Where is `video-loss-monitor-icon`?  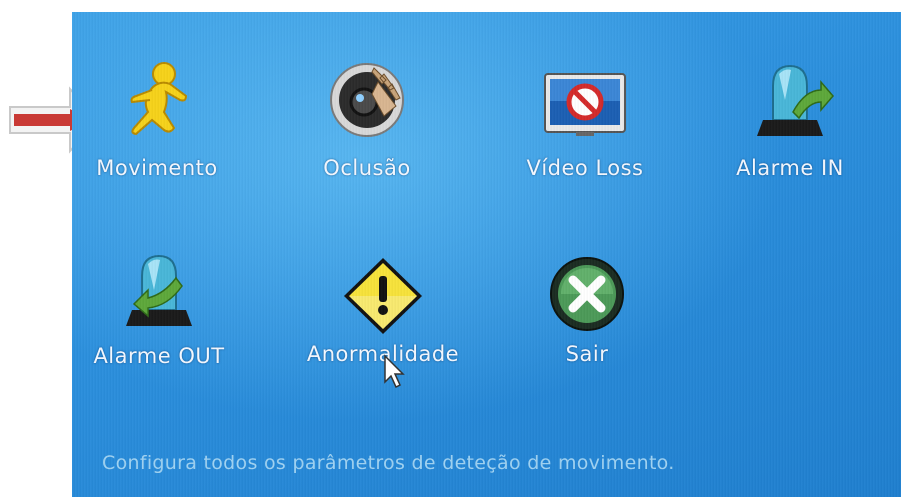 video-loss-monitor-icon is located at coordinates (585, 104).